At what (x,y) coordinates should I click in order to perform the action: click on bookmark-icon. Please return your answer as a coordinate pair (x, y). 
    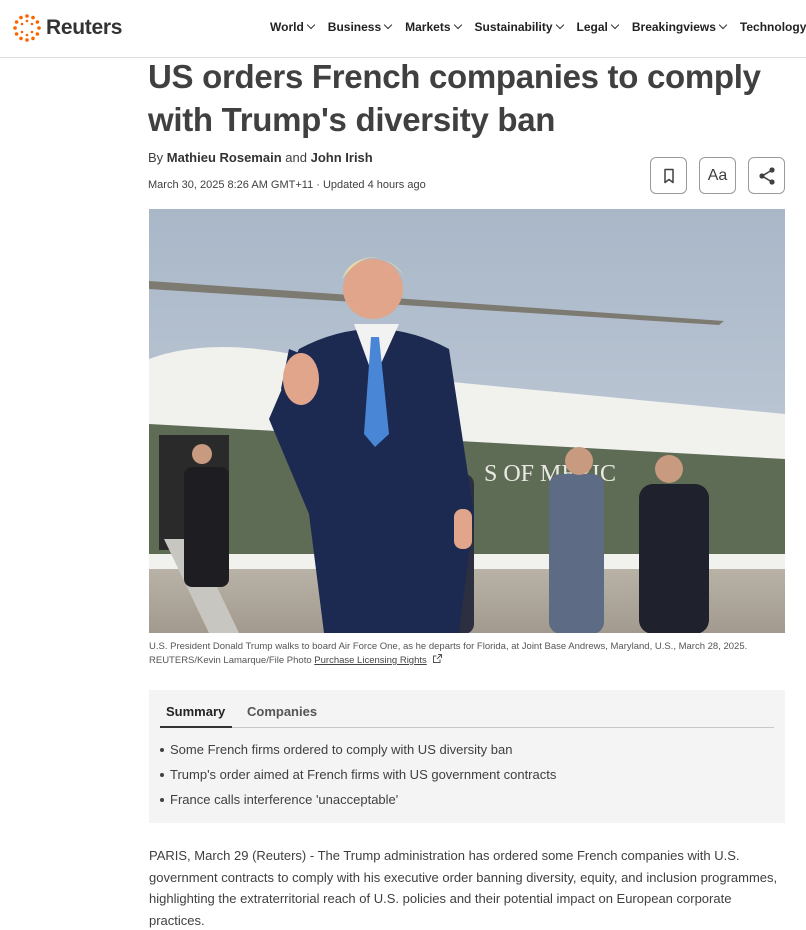
    Looking at the image, I should click on (668, 175).